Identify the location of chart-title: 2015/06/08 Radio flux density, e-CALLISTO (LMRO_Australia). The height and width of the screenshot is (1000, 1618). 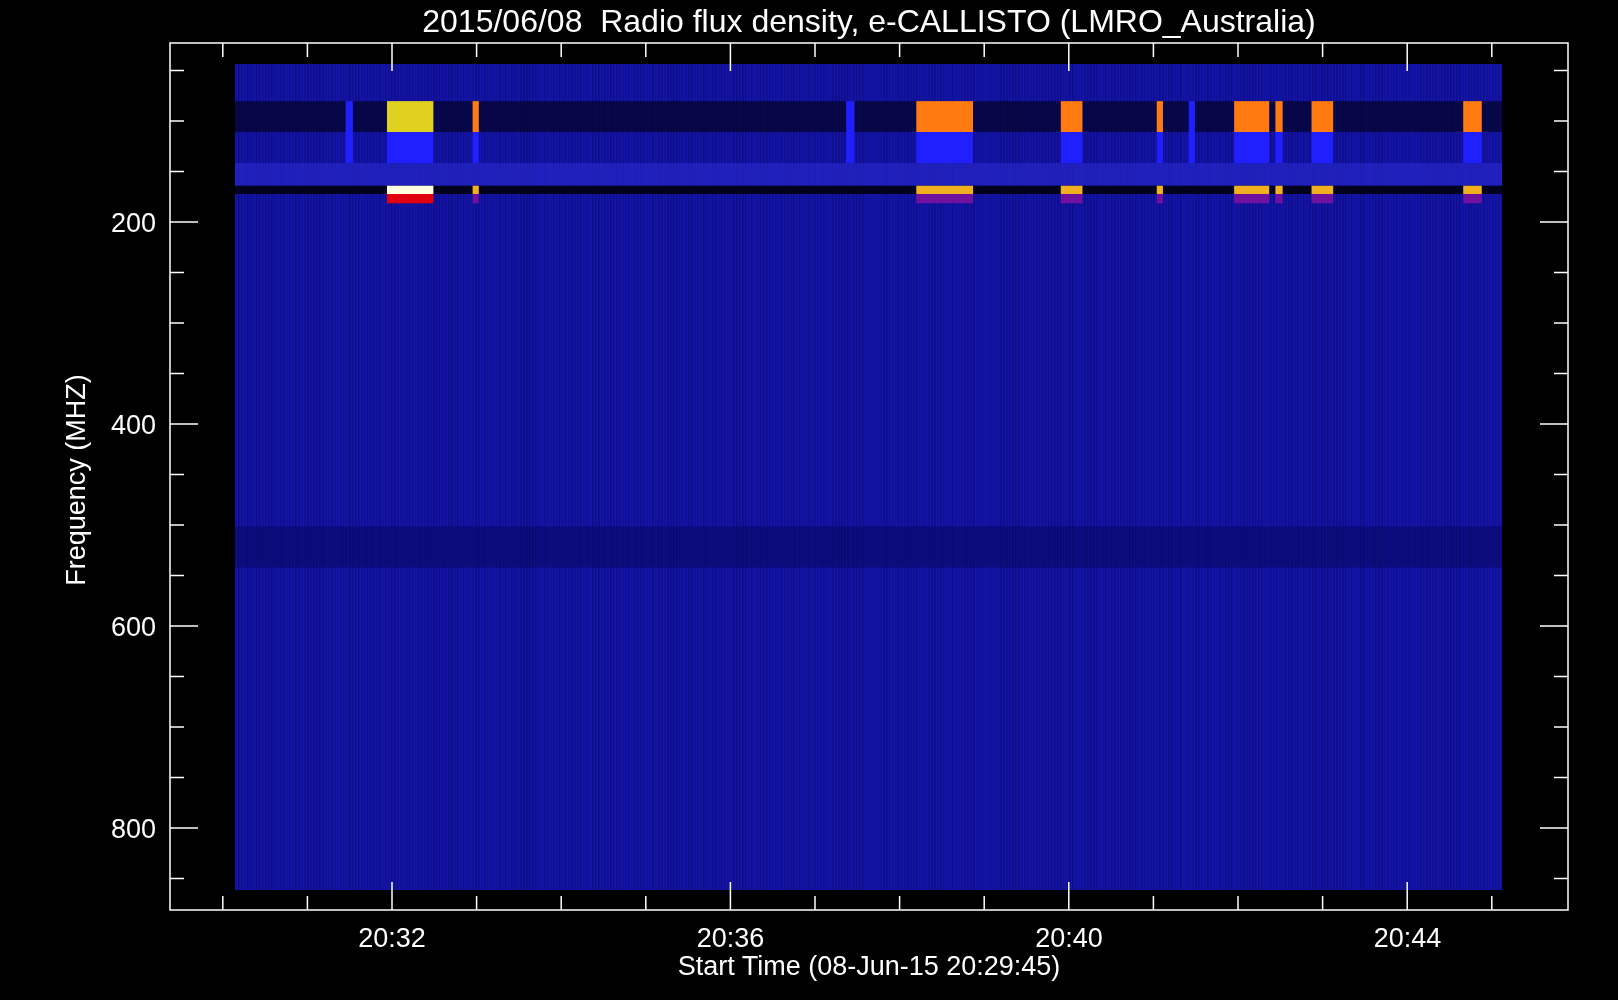
(869, 21).